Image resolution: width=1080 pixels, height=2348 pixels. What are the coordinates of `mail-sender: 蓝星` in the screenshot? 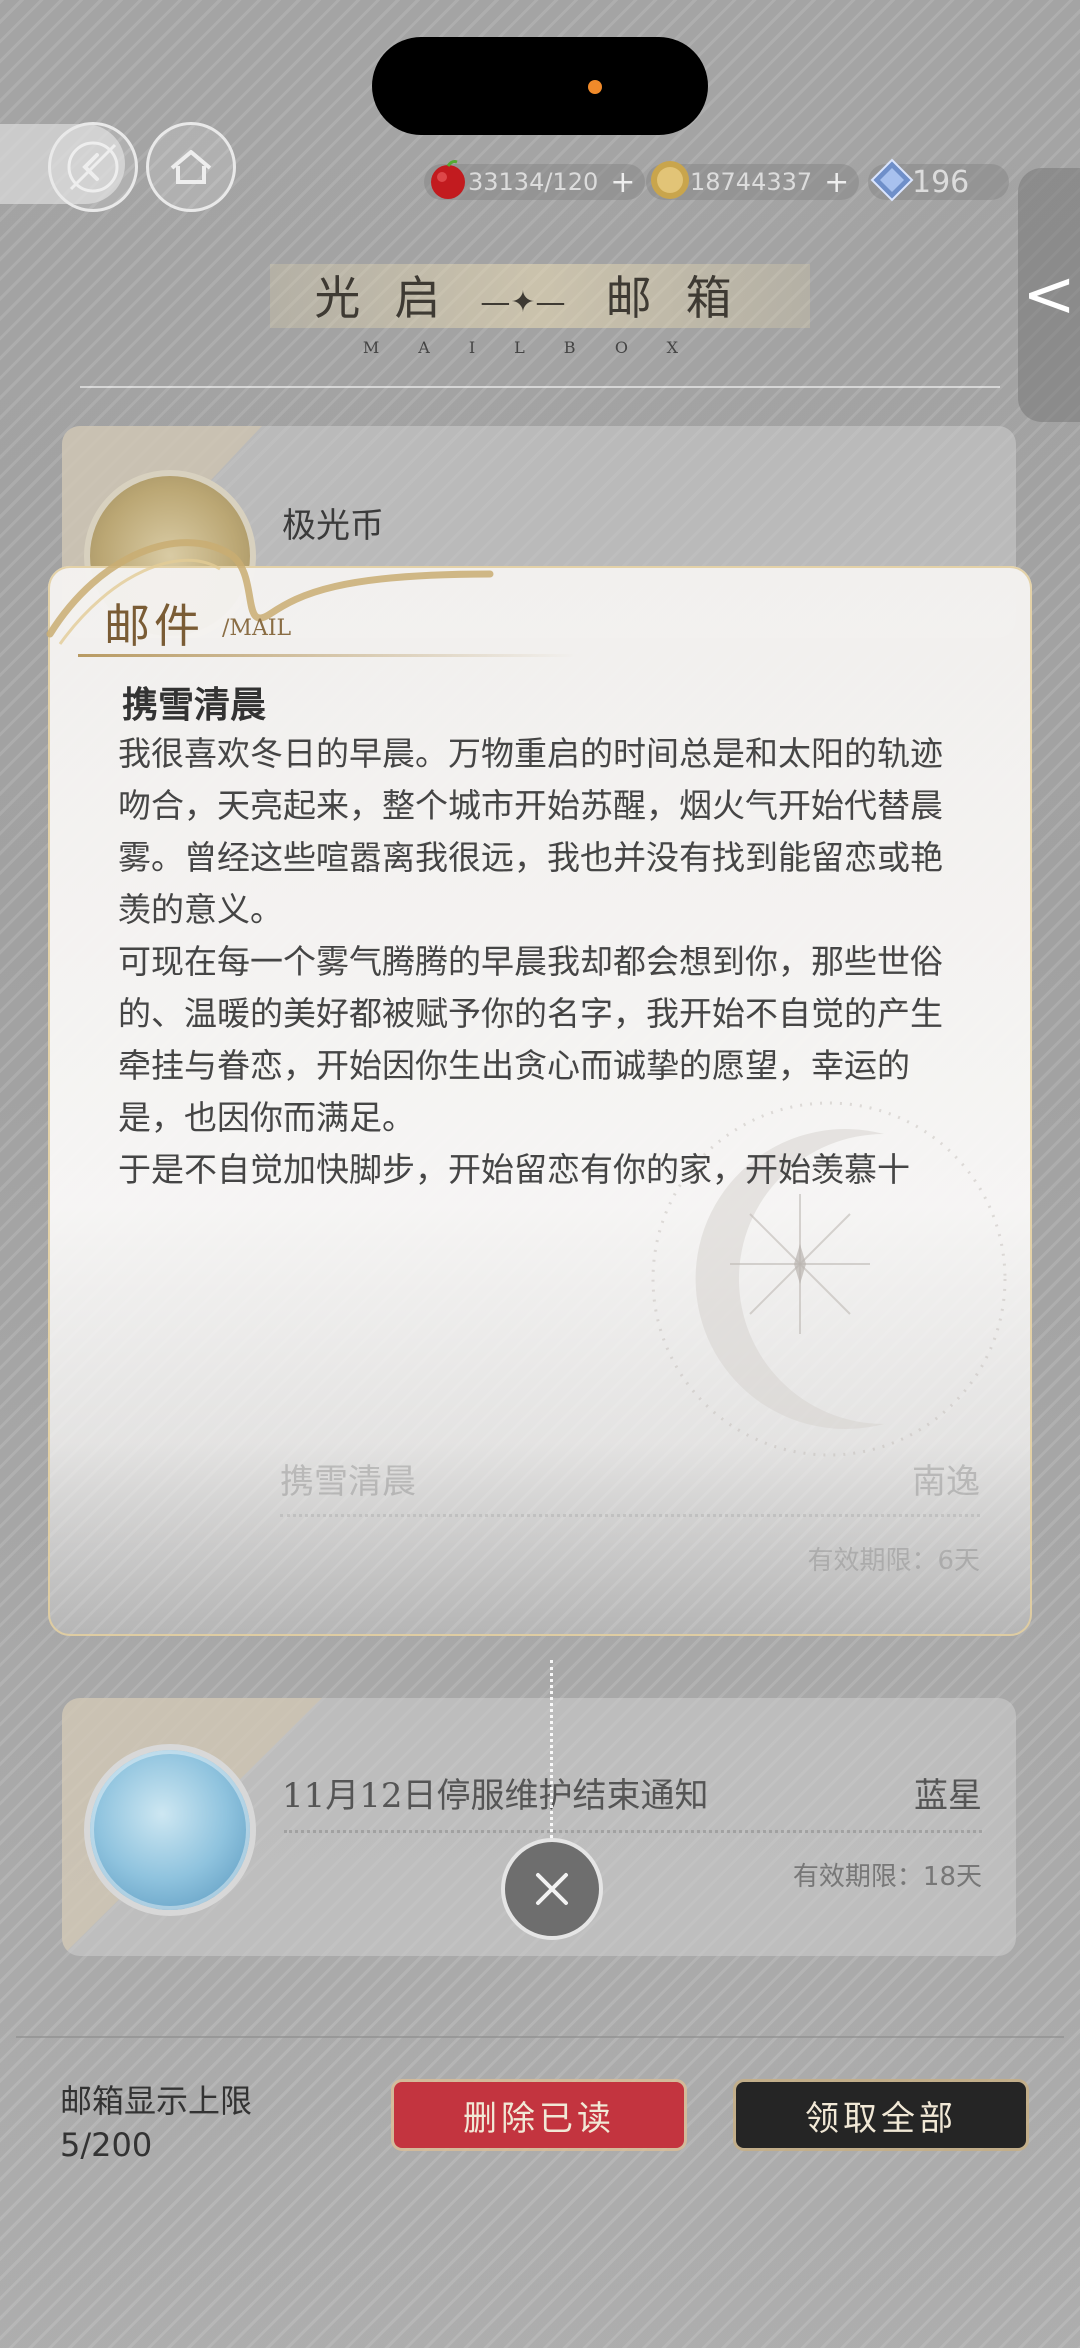 It's located at (948, 1796).